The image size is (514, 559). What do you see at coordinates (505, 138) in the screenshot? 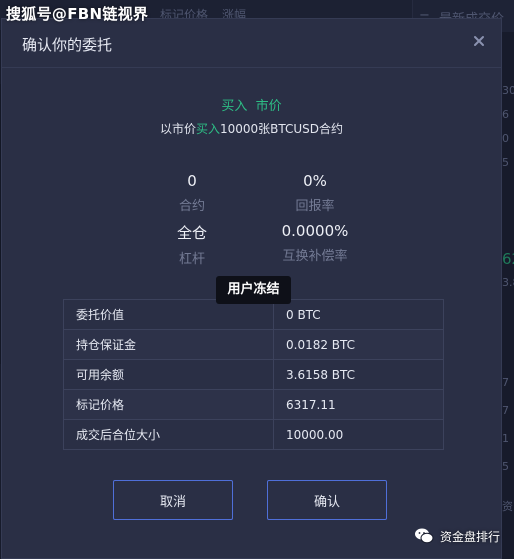
I see `price-fragment: 0` at bounding box center [505, 138].